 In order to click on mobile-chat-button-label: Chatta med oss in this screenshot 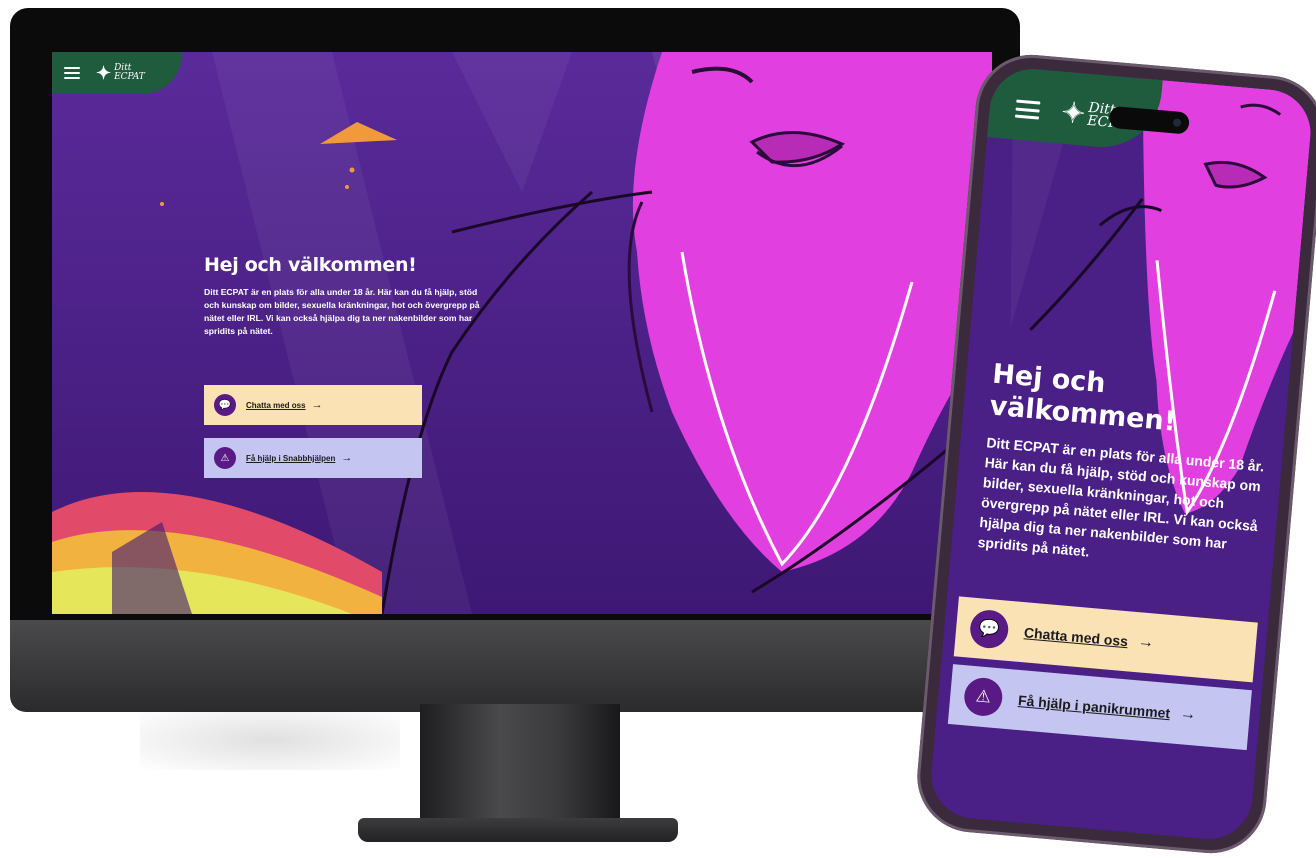, I will do `click(1076, 637)`.